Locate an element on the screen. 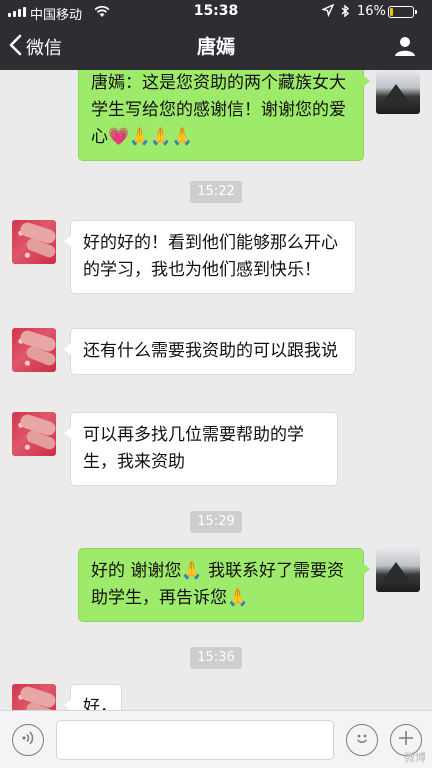 Image resolution: width=432 pixels, height=768 pixels. timestamp-text: 15:22 is located at coordinates (216, 192).